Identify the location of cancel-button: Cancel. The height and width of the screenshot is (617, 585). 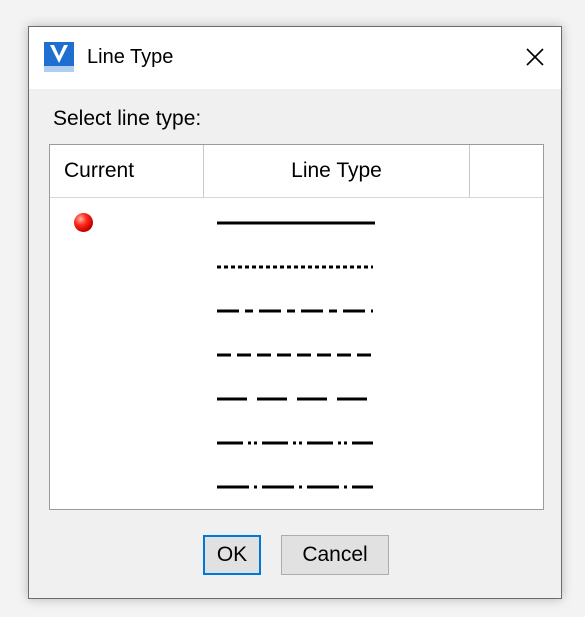
(335, 555).